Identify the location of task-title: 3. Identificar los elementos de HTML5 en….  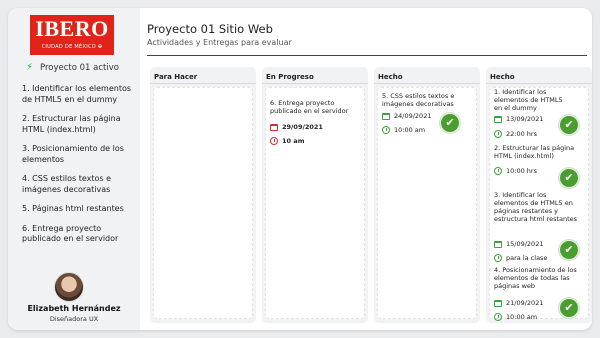
(538, 207).